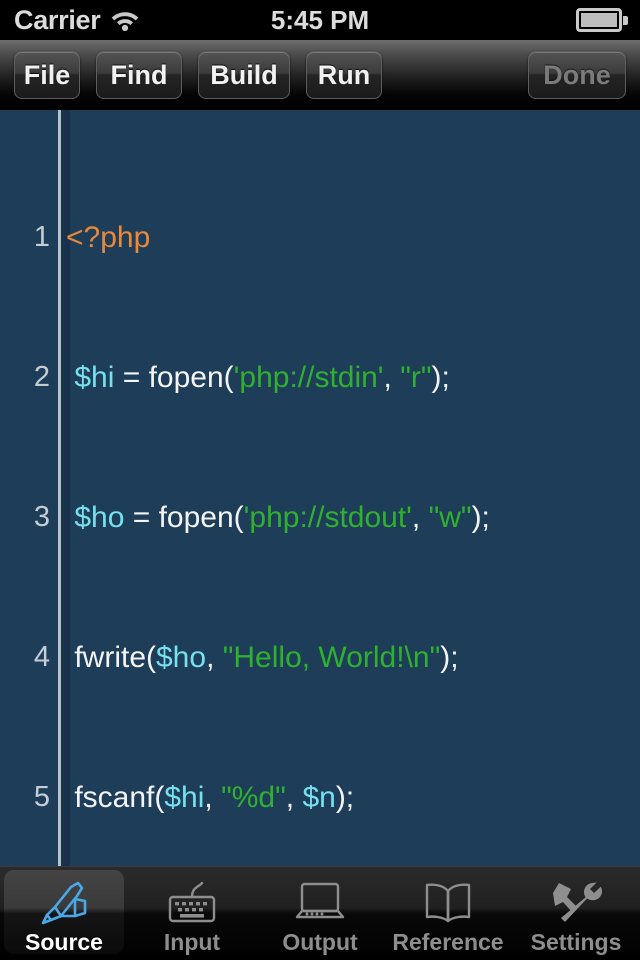 Image resolution: width=640 pixels, height=960 pixels. I want to click on tab-output: Output, so click(320, 913).